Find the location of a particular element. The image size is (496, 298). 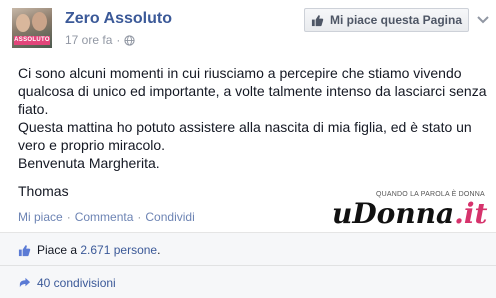

share-icon is located at coordinates (25, 282).